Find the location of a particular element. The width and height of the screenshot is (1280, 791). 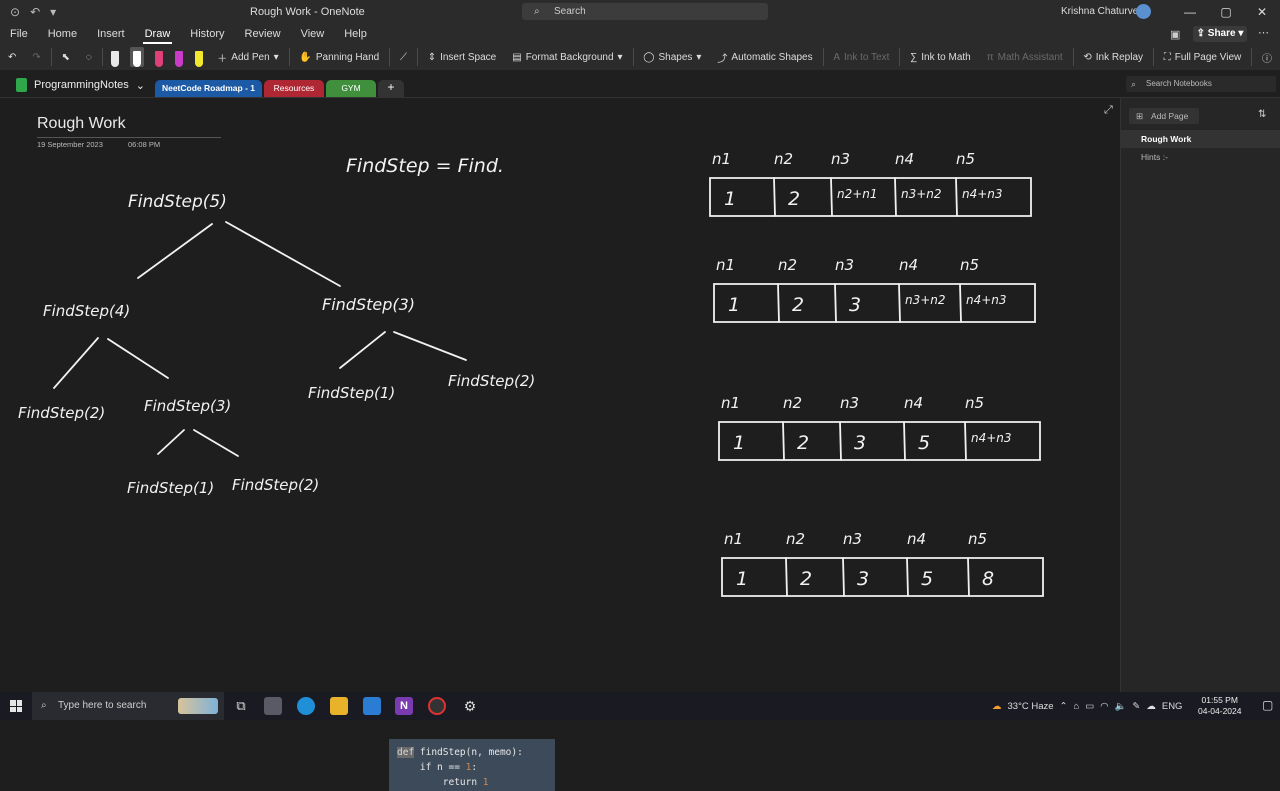

start-button is located at coordinates (16, 706).